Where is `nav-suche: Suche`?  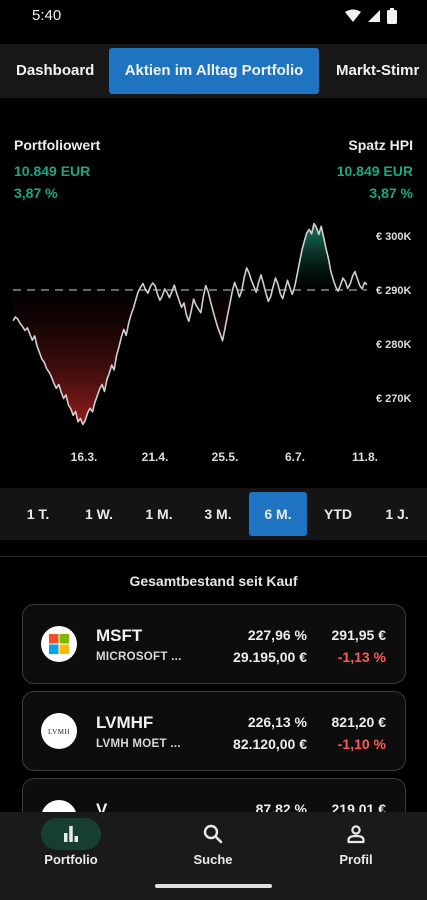
nav-suche: Suche is located at coordinates (213, 844).